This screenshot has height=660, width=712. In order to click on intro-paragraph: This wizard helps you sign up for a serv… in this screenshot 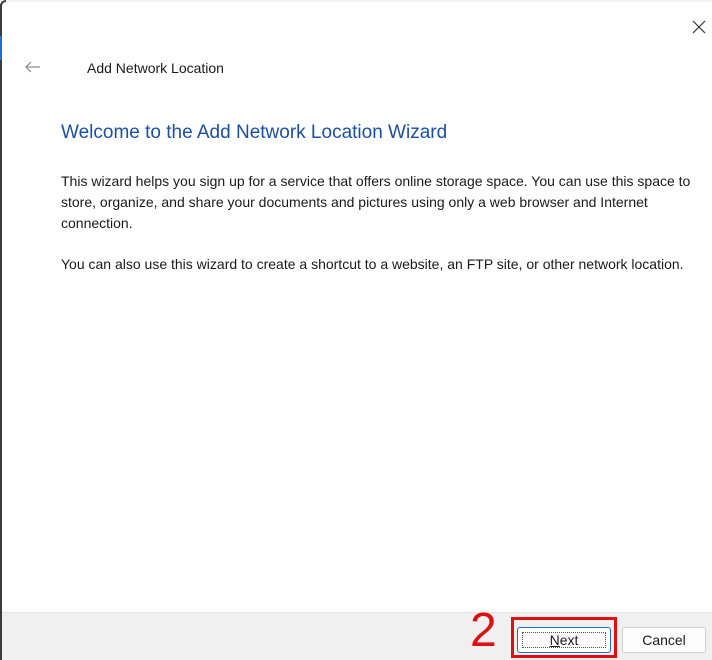, I will do `click(376, 202)`.